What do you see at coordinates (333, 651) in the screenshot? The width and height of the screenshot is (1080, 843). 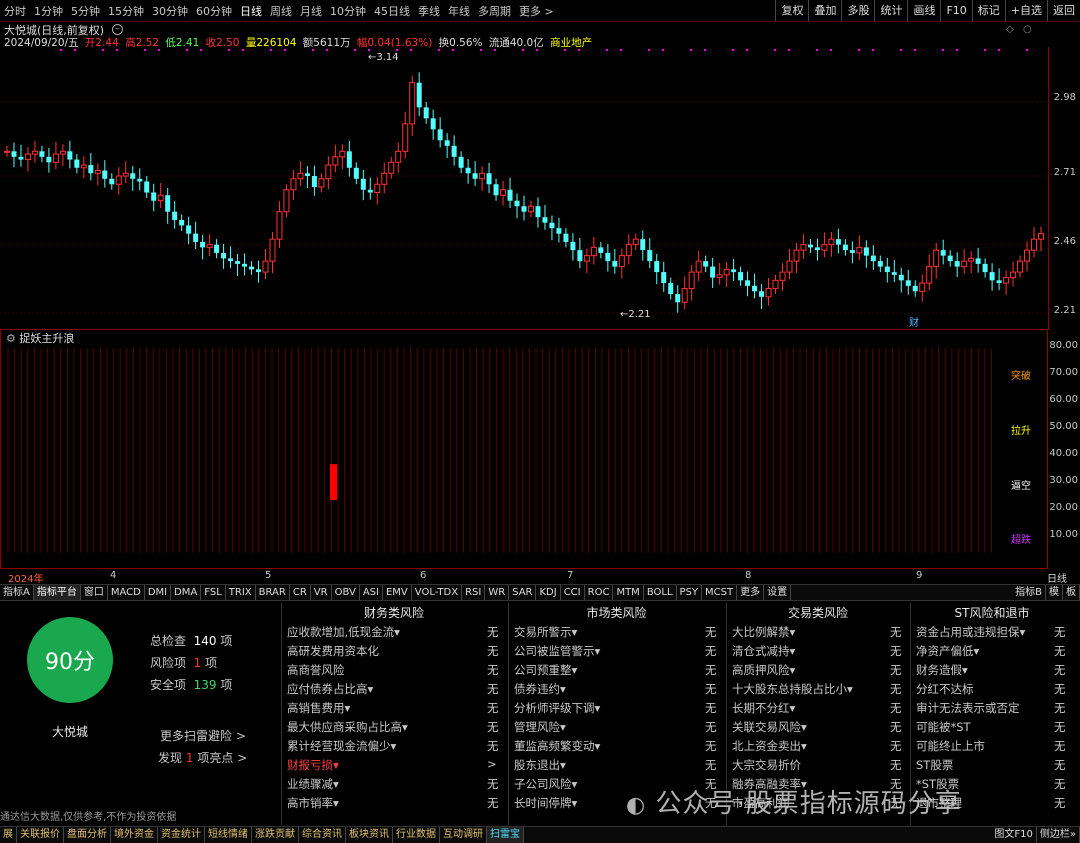 I see `risk-item-label: 高研发费用资本化` at bounding box center [333, 651].